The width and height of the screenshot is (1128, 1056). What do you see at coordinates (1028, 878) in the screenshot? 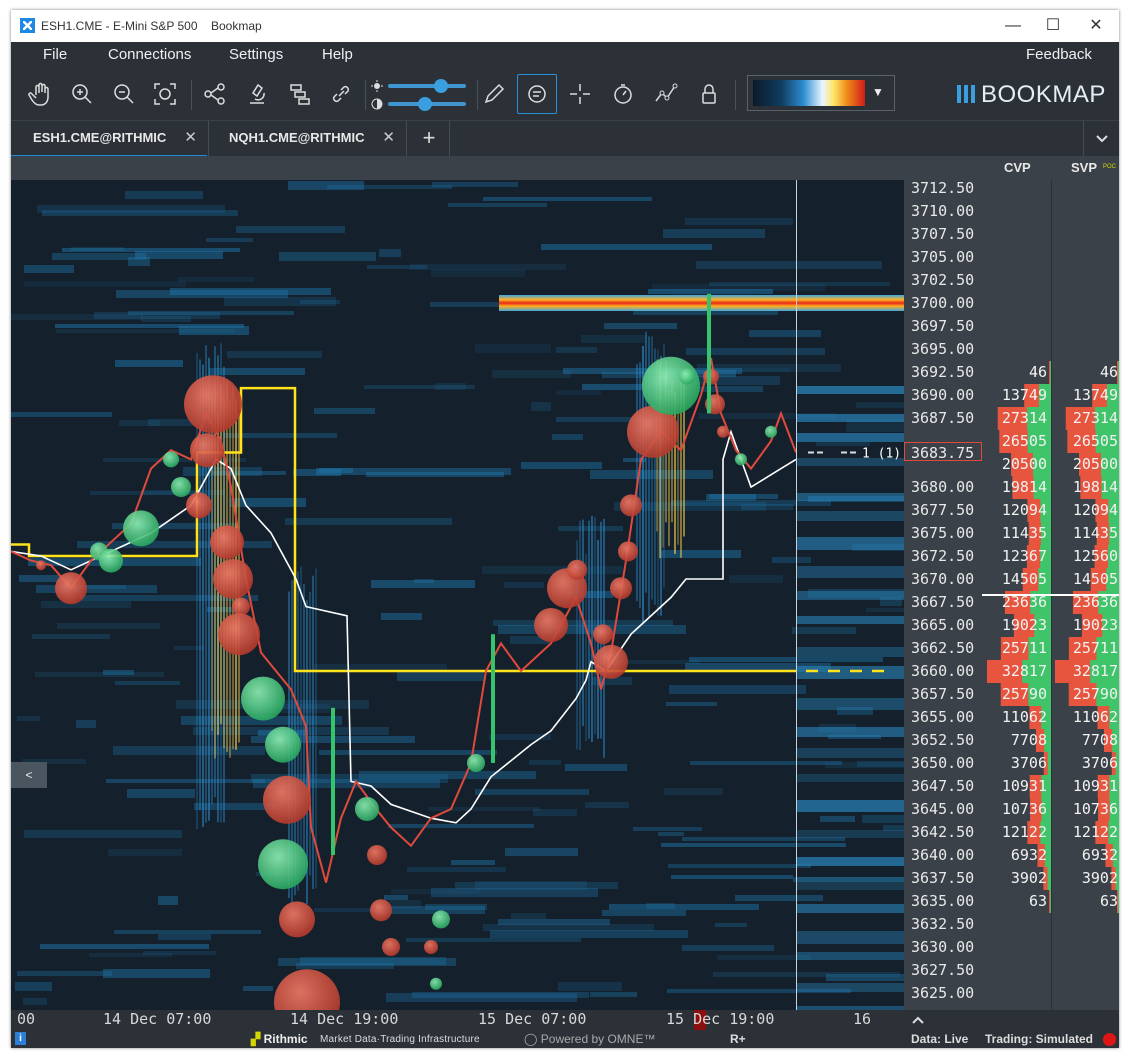
I see `cvp-value: 3902` at bounding box center [1028, 878].